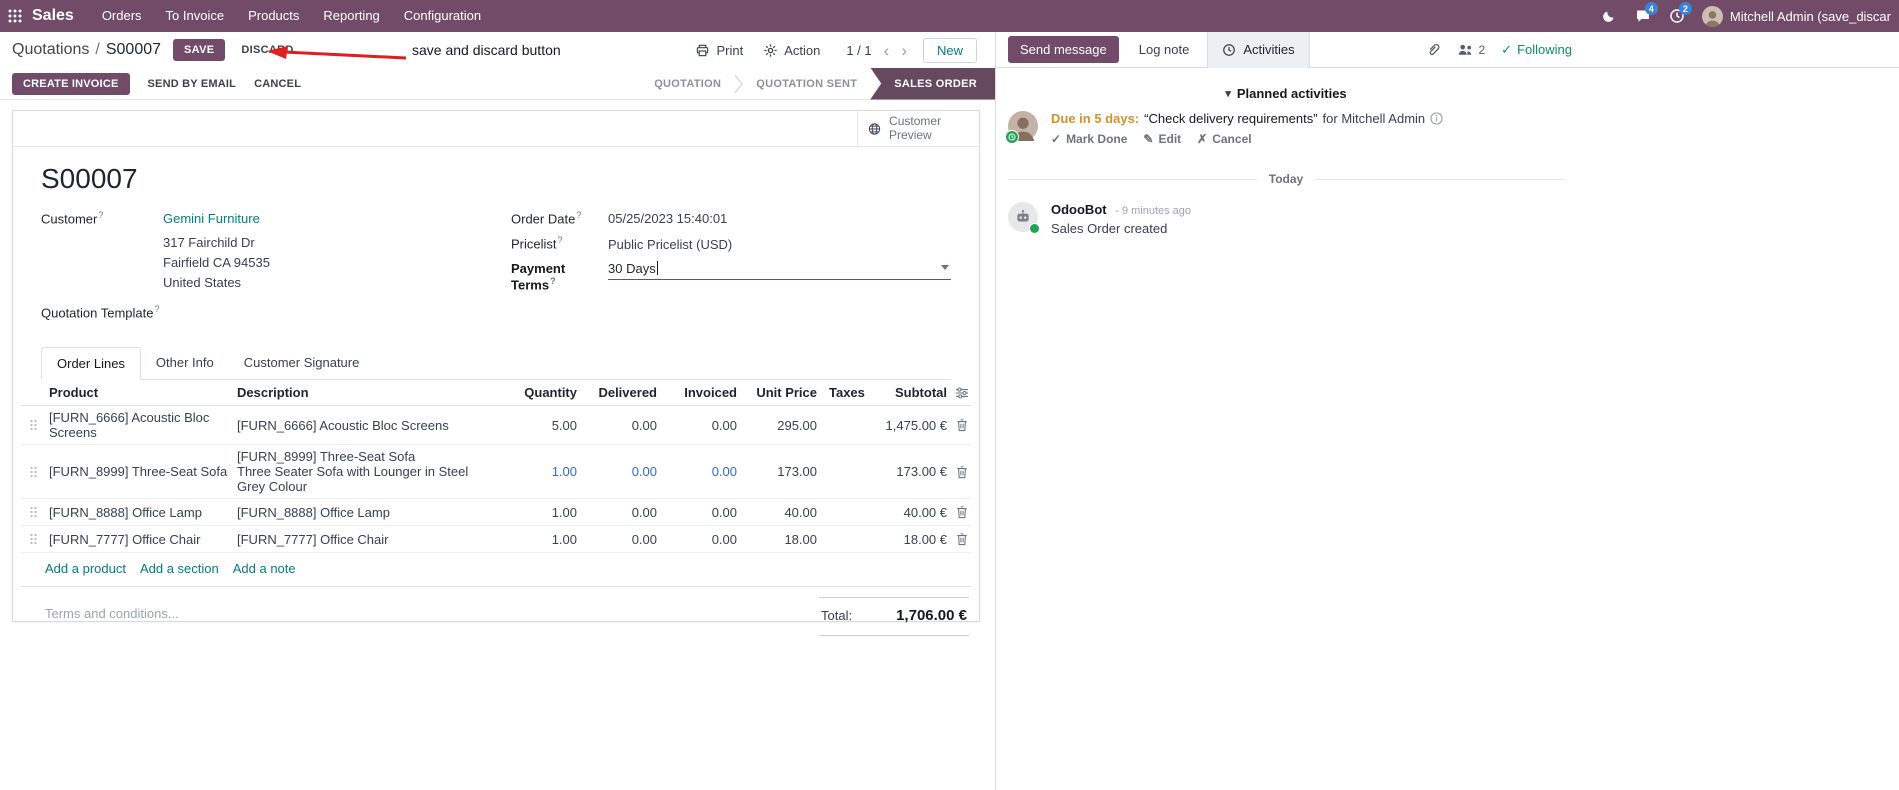 The image size is (1899, 790). Describe the element at coordinates (139, 512) in the screenshot. I see `cell-product: [FURN_8888] Office Lamp` at that location.